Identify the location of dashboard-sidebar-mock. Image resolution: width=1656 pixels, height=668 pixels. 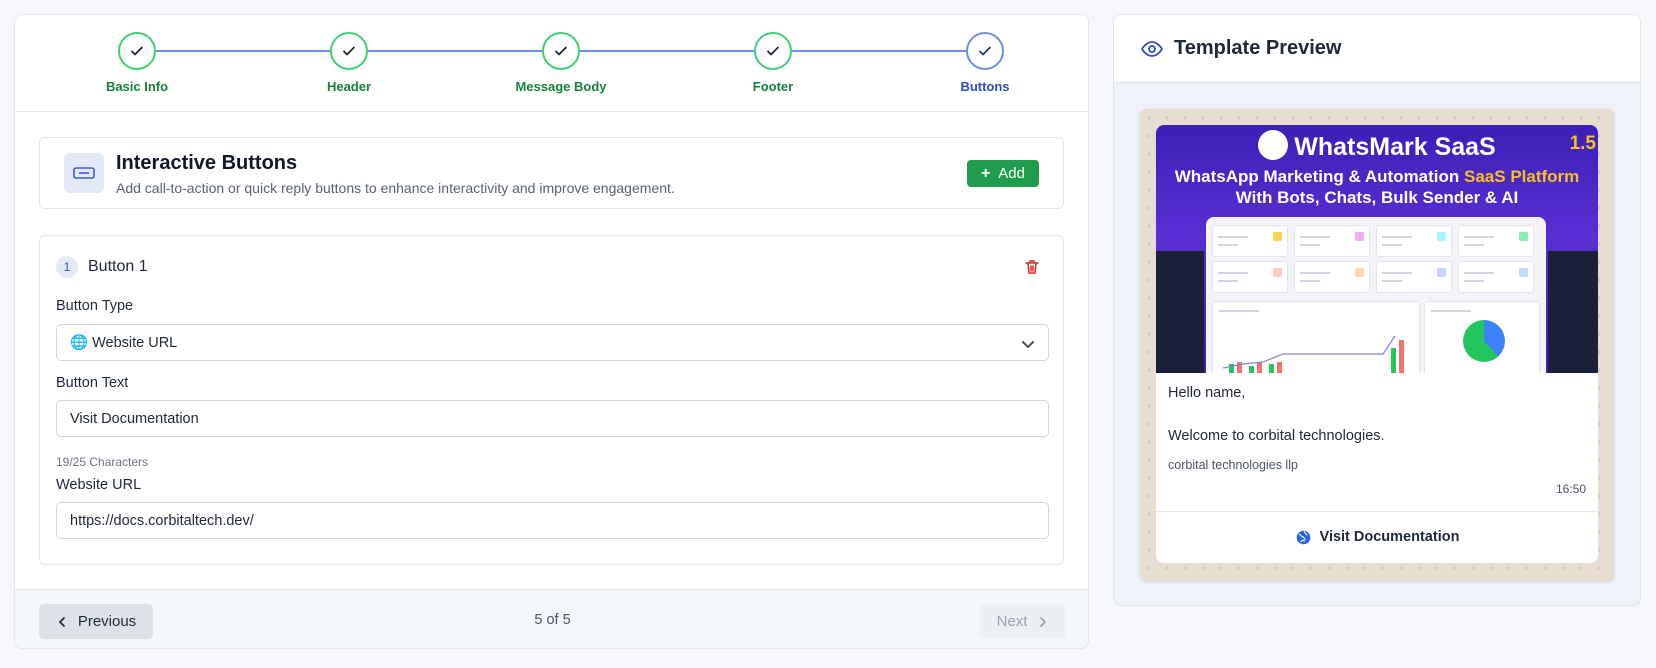
(1180, 312).